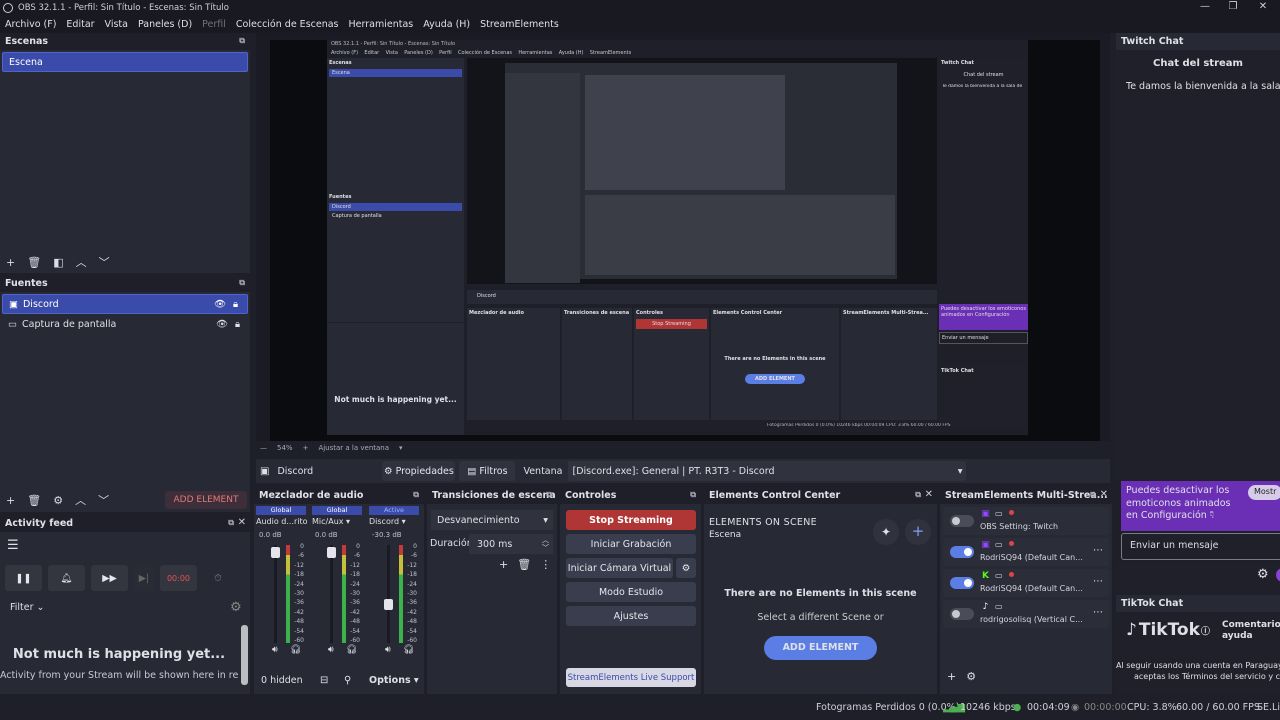 Image resolution: width=1280 pixels, height=720 pixels. Describe the element at coordinates (263, 448) in the screenshot. I see `zoom-out-button: —` at that location.